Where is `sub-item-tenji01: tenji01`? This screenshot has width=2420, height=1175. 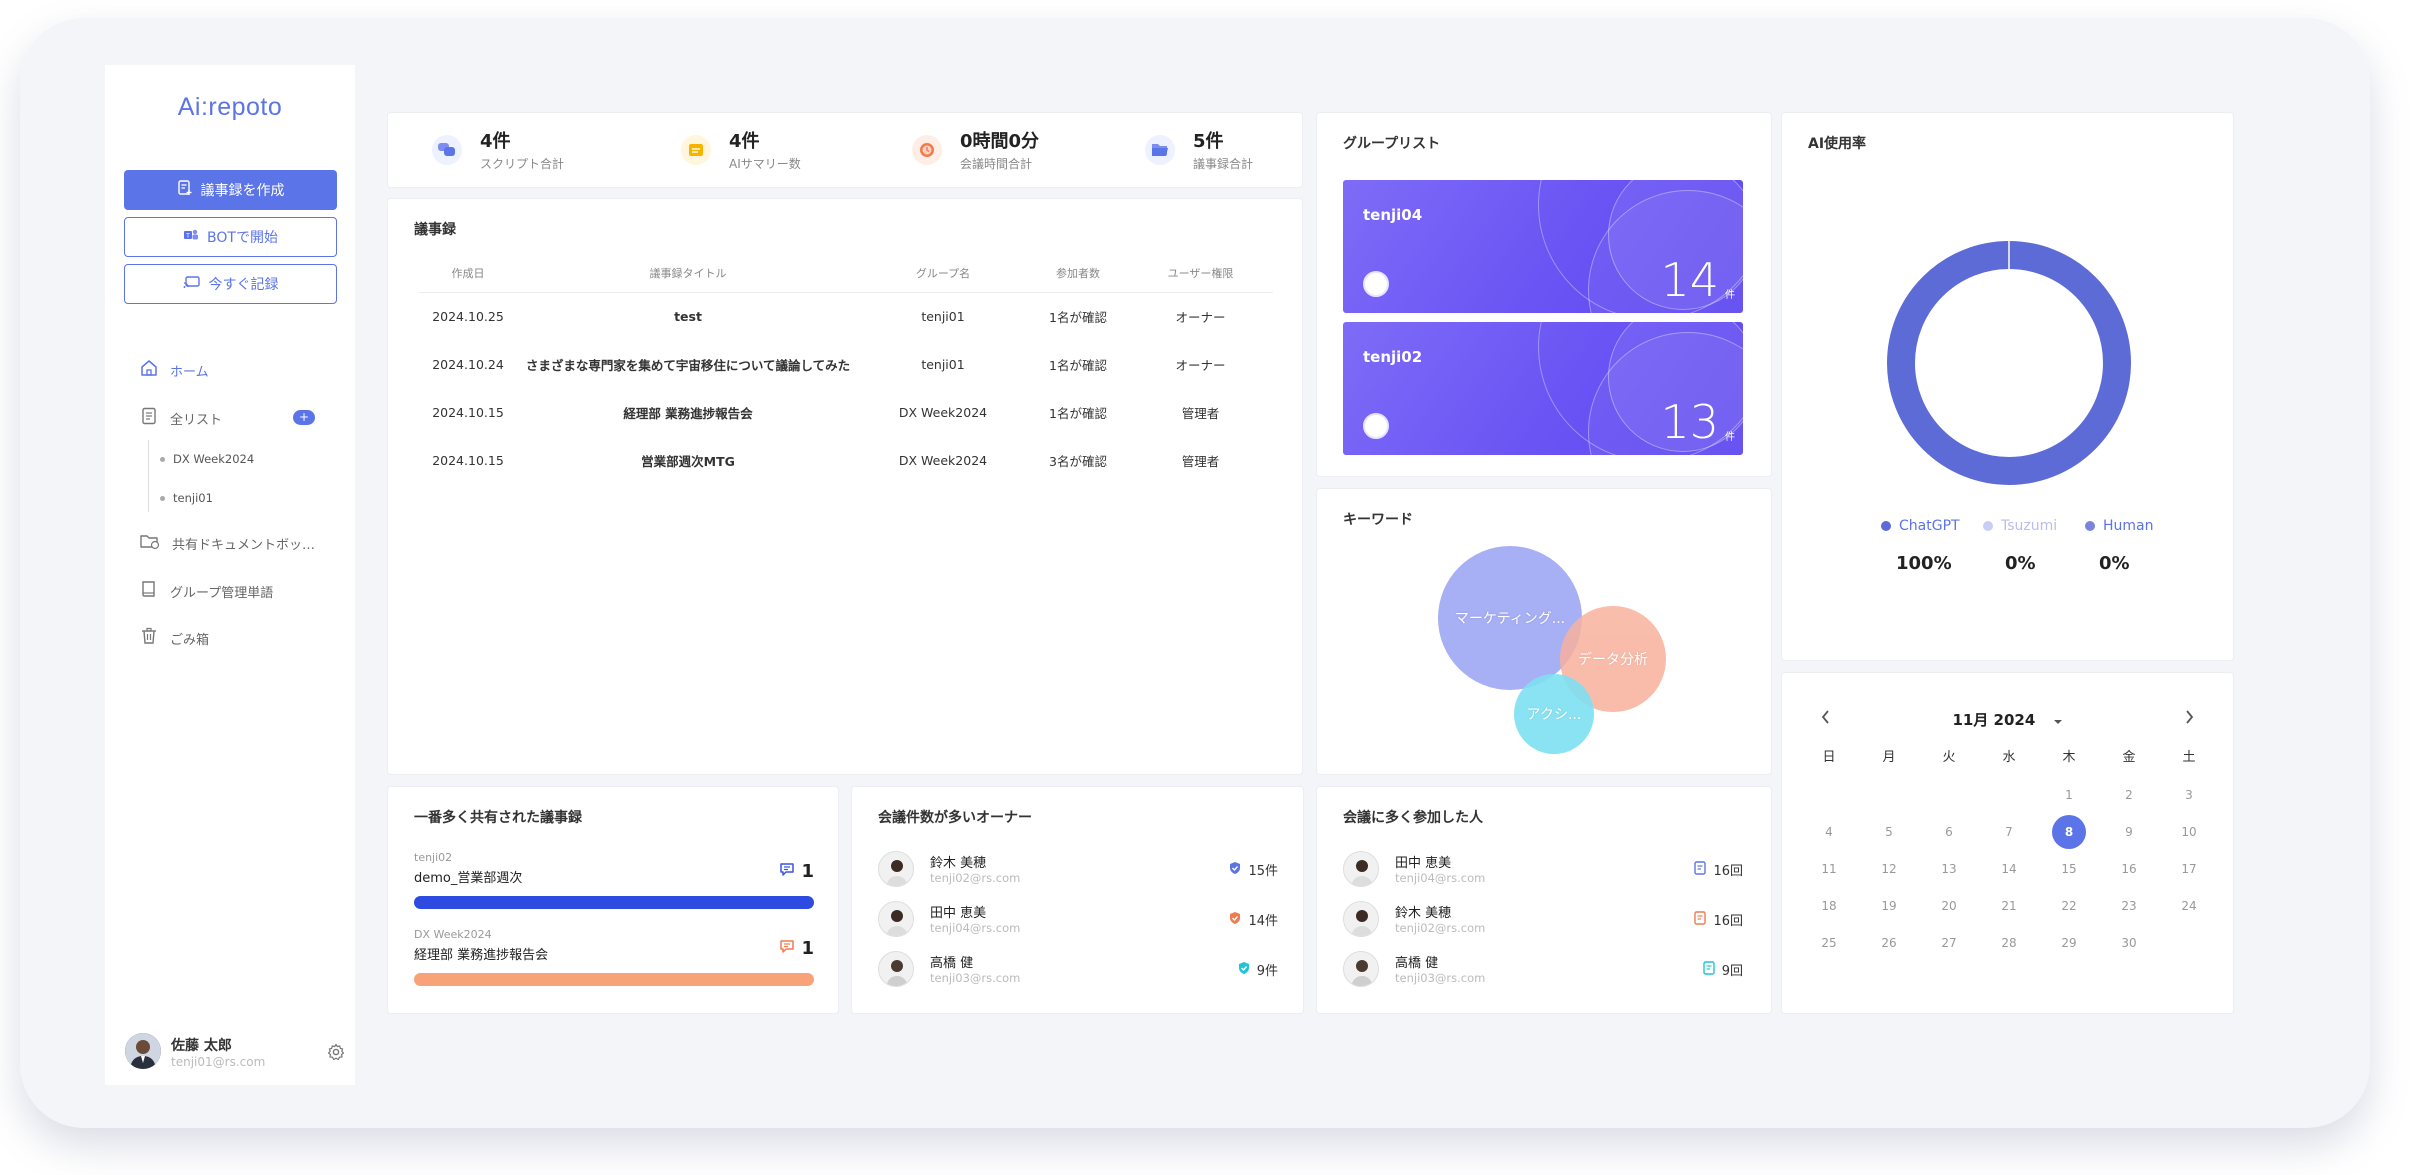 sub-item-tenji01: tenji01 is located at coordinates (186, 498).